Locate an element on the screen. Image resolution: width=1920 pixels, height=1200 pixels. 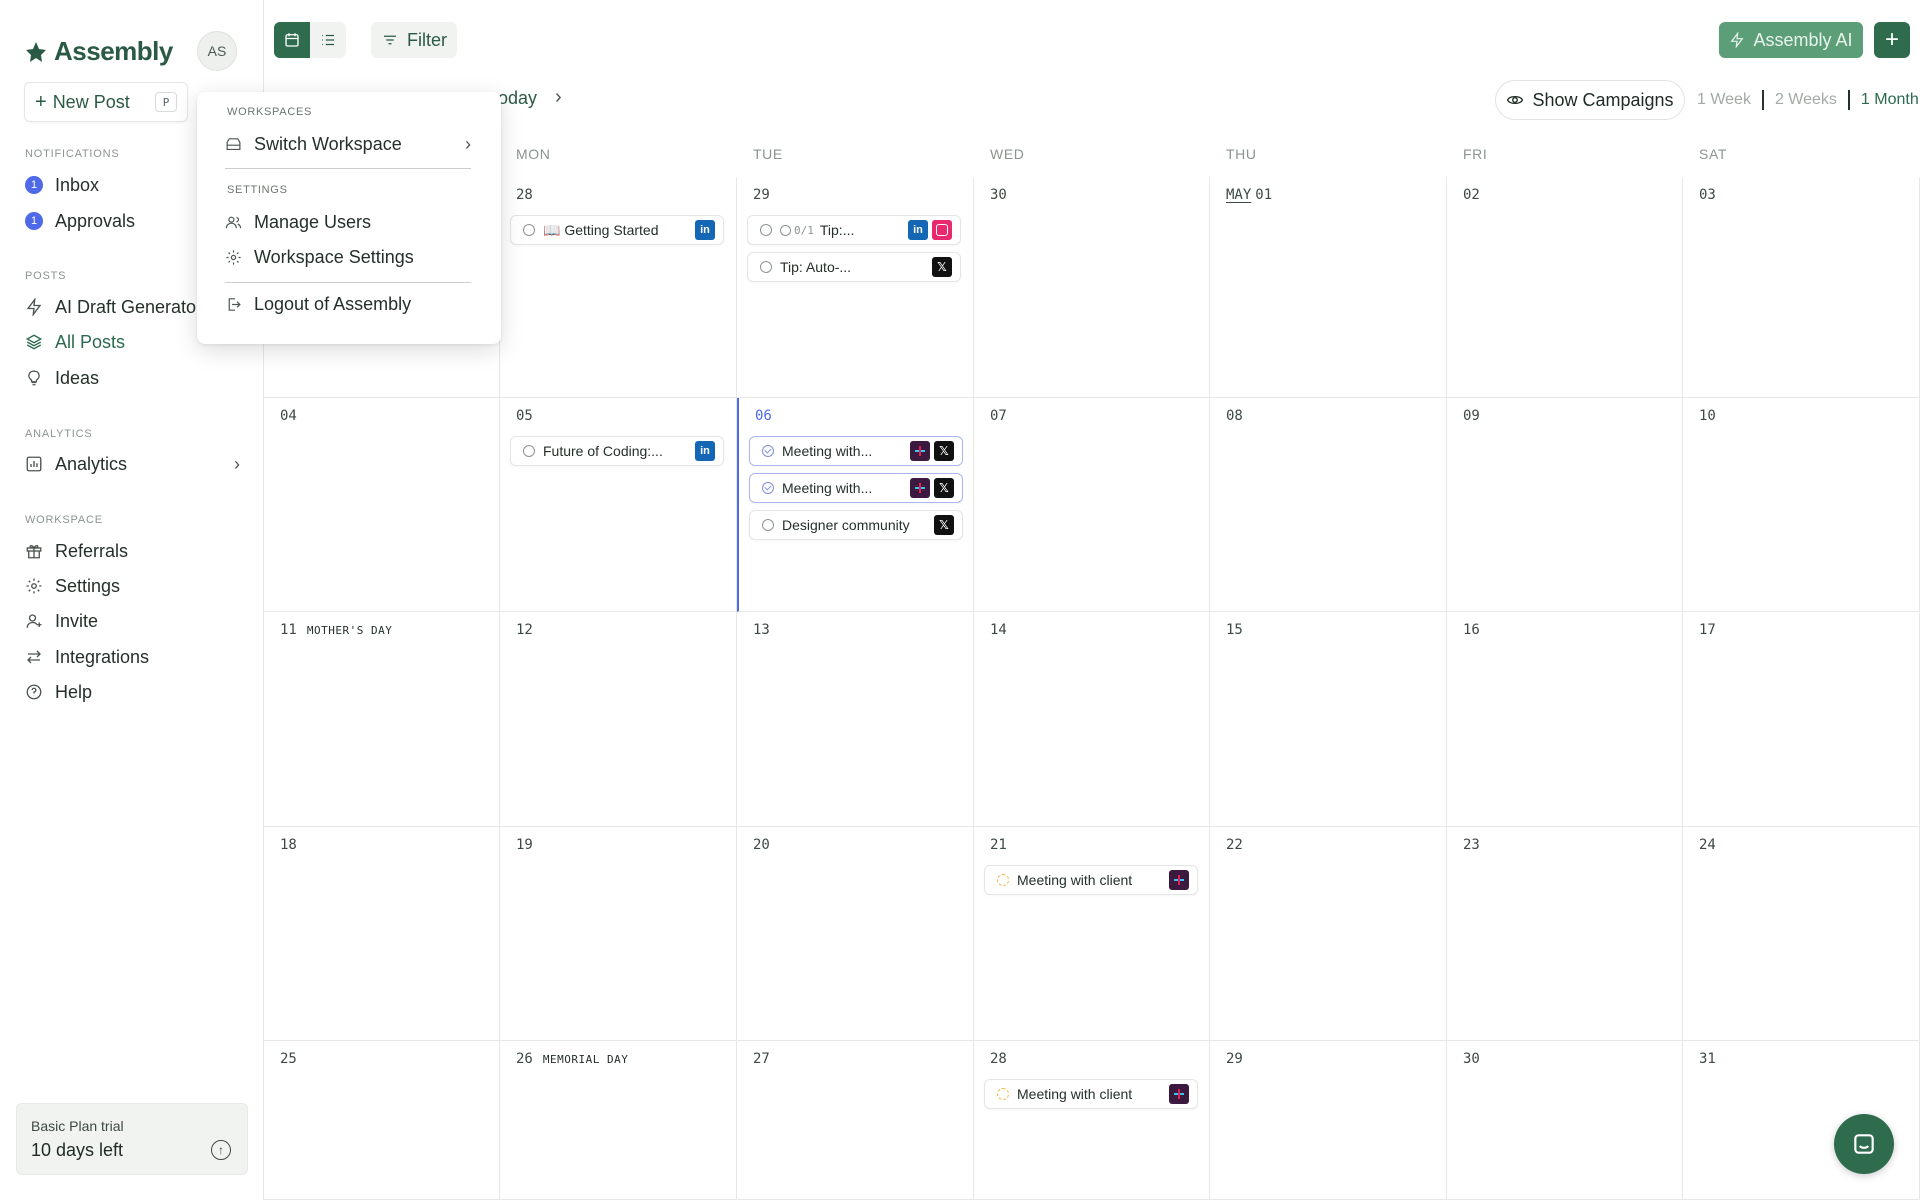
calendar-day-cell: 12 is located at coordinates (618, 719).